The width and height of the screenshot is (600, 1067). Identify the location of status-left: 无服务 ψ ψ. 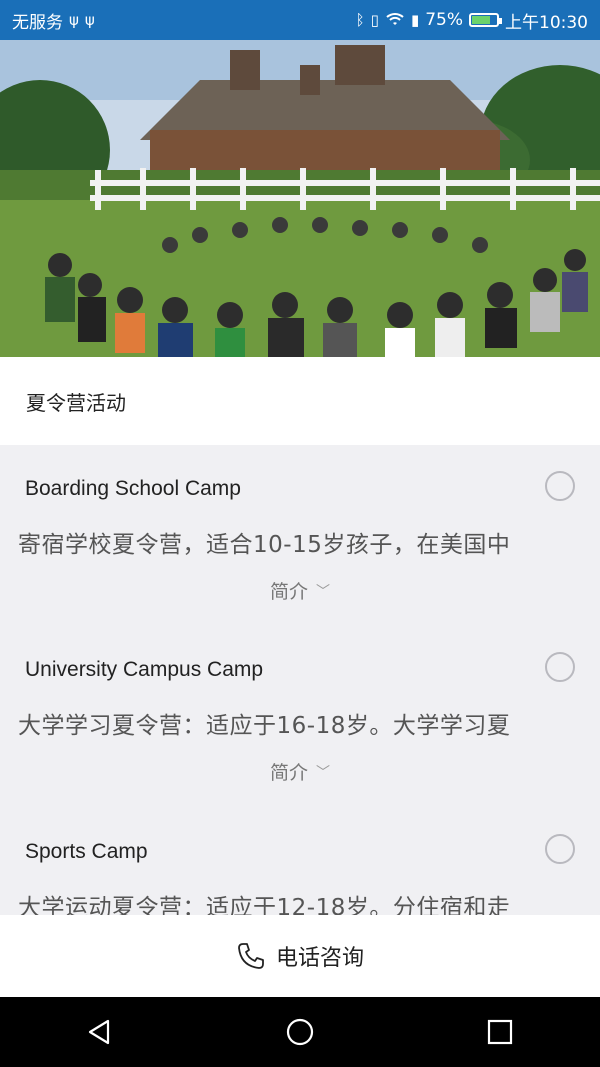
(53, 20).